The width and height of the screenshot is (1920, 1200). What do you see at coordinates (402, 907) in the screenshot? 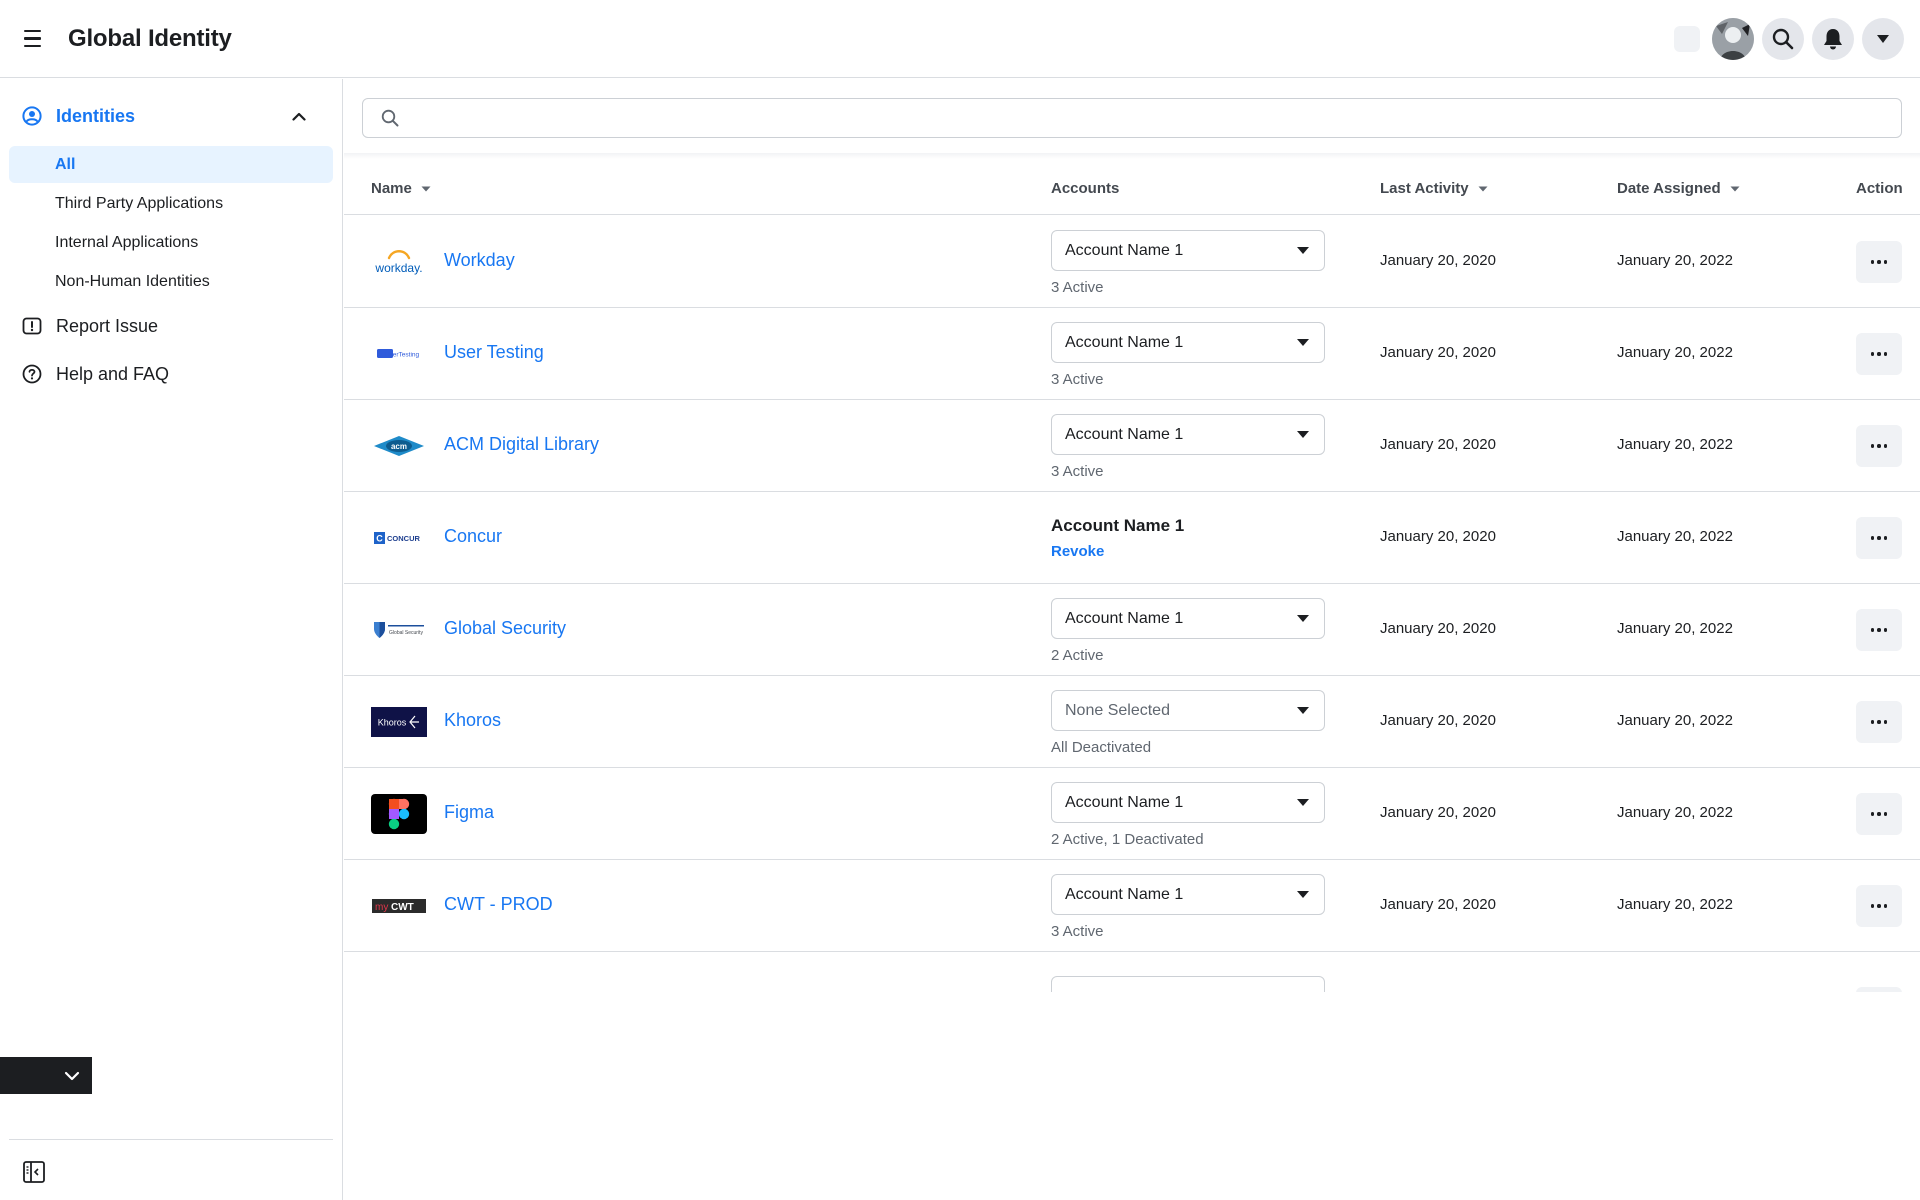
I see `svg-text: CWT` at bounding box center [402, 907].